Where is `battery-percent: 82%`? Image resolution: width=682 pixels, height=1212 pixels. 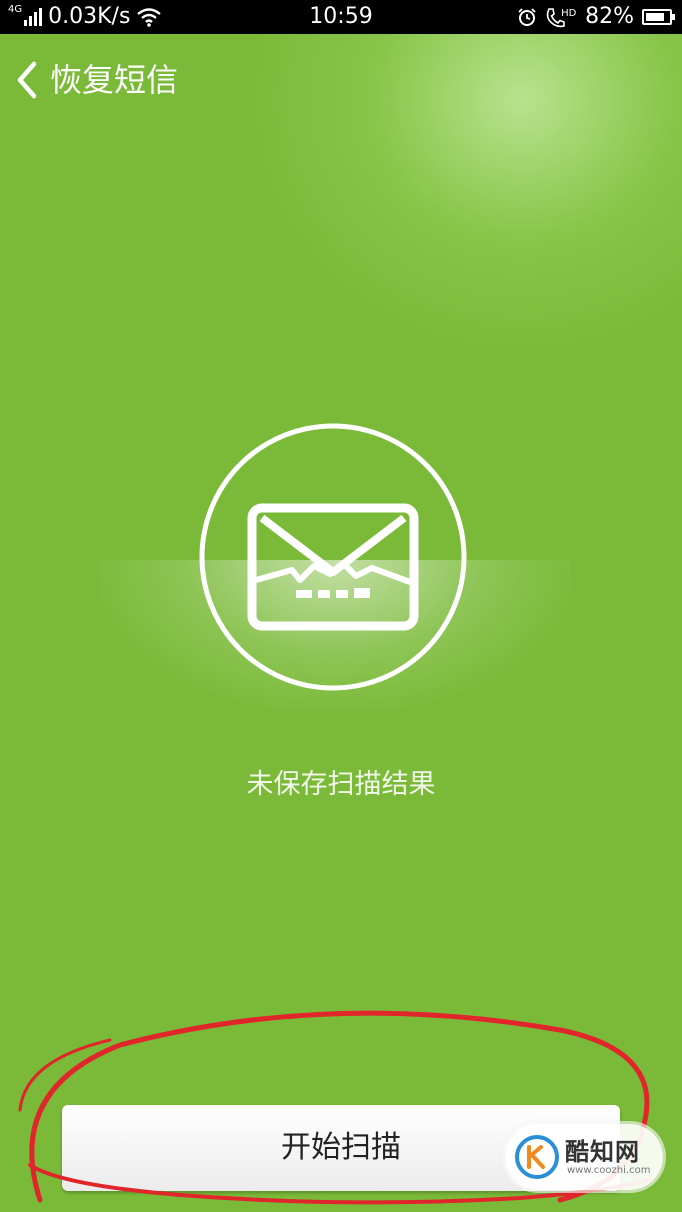
battery-percent: 82% is located at coordinates (609, 16).